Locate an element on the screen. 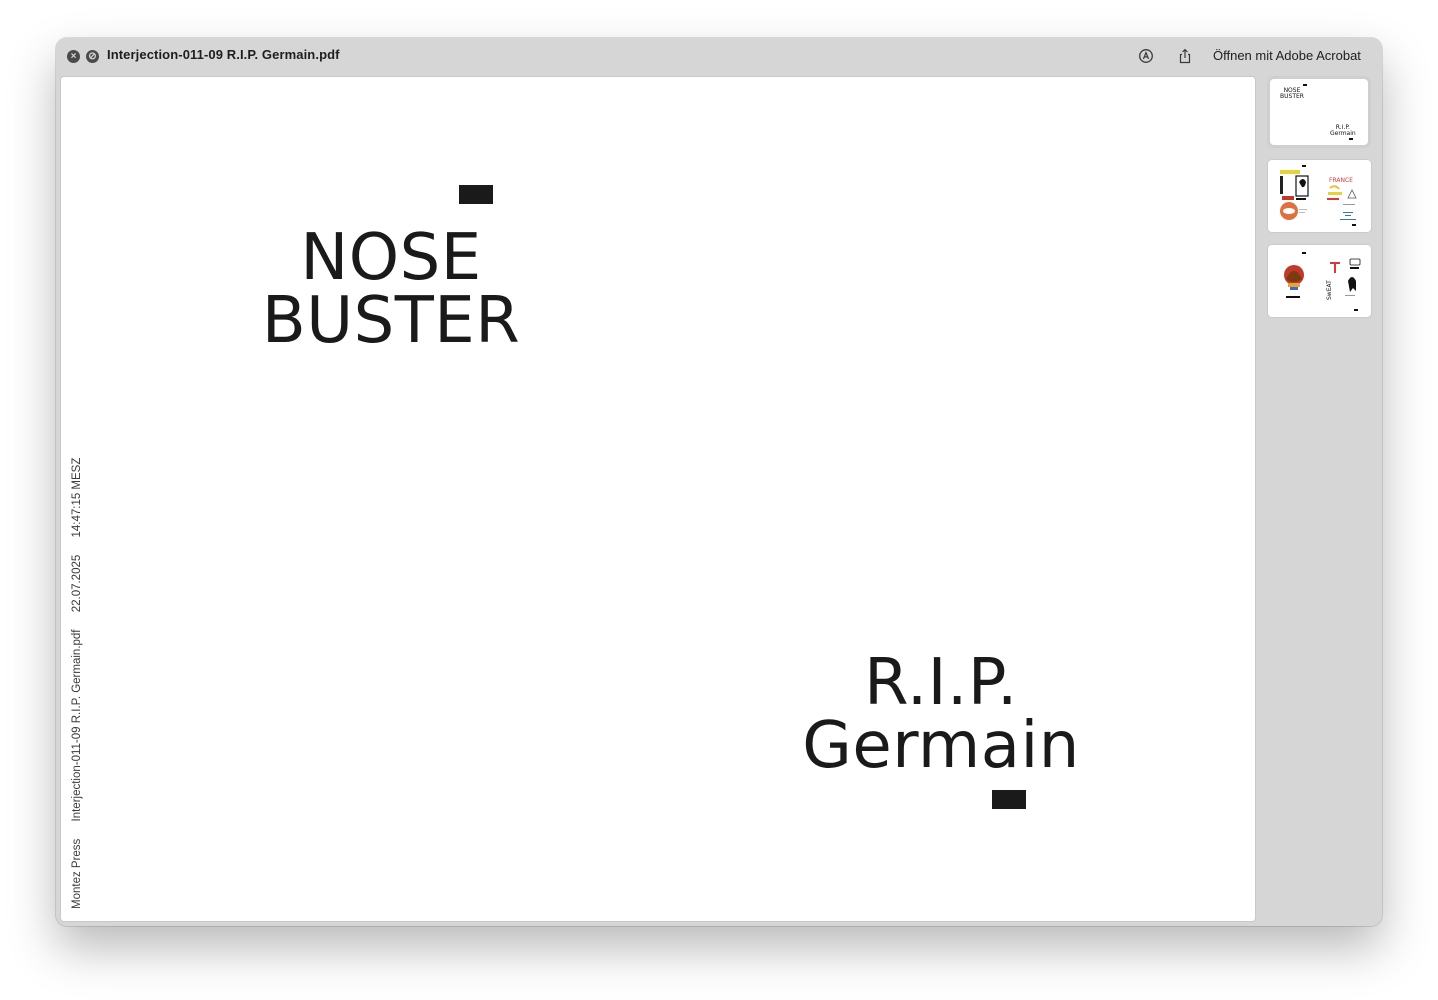 This screenshot has height=1000, width=1438. thumb-line-germain: Germain is located at coordinates (1343, 133).